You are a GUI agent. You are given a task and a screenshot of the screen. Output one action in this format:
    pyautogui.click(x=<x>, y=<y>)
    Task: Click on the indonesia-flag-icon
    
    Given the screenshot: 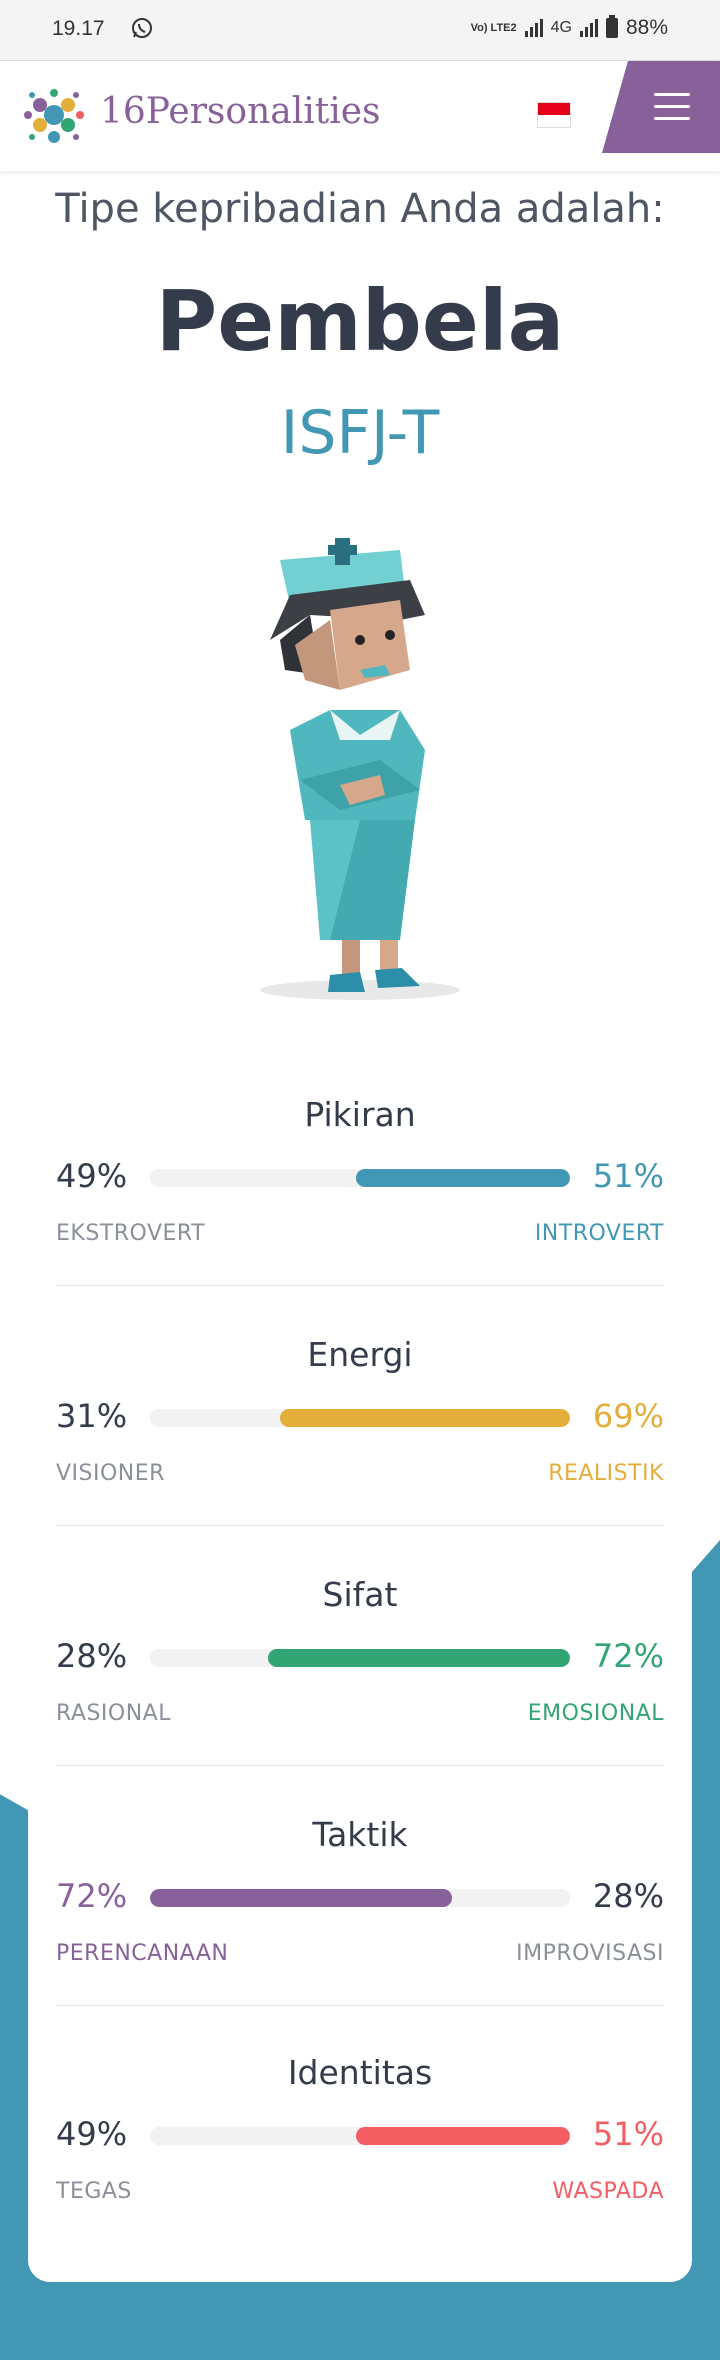 What is the action you would take?
    pyautogui.click(x=554, y=115)
    